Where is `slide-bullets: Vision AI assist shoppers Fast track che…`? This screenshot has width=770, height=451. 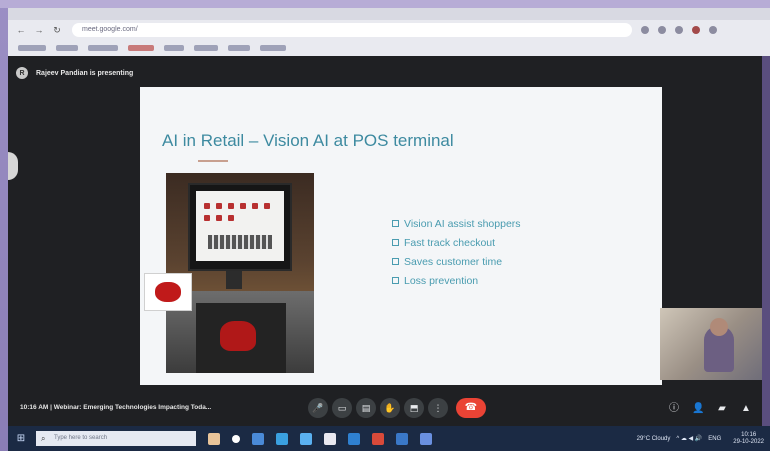
slide-bullets: Vision AI assist shoppers Fast track che… is located at coordinates (456, 253).